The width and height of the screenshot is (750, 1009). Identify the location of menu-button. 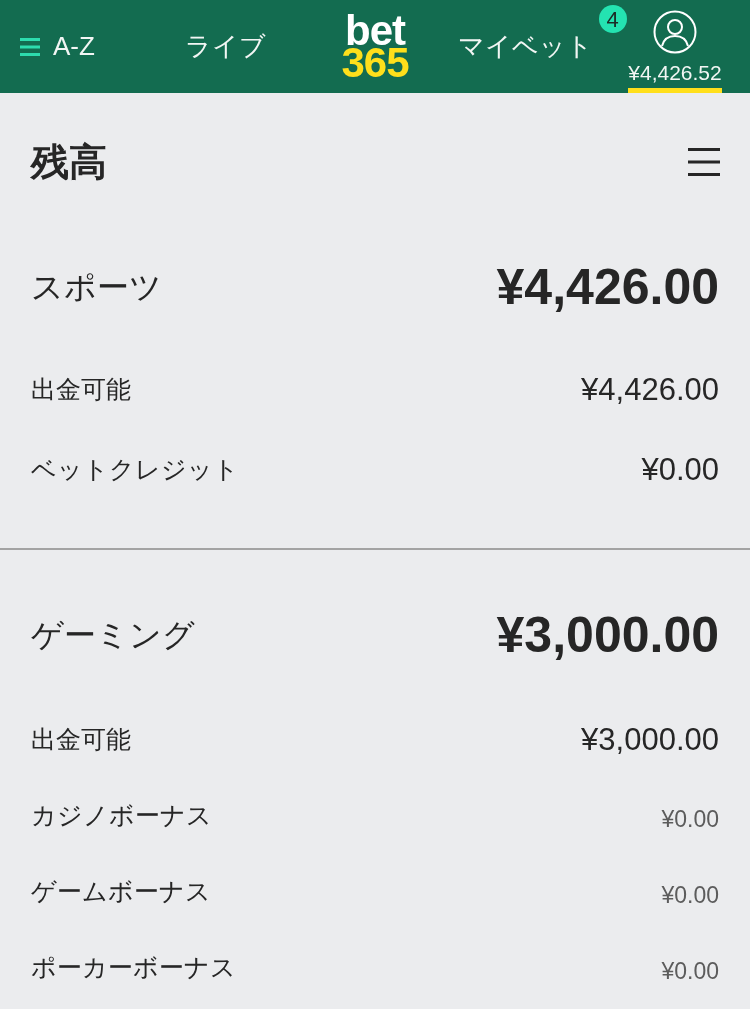
(704, 162).